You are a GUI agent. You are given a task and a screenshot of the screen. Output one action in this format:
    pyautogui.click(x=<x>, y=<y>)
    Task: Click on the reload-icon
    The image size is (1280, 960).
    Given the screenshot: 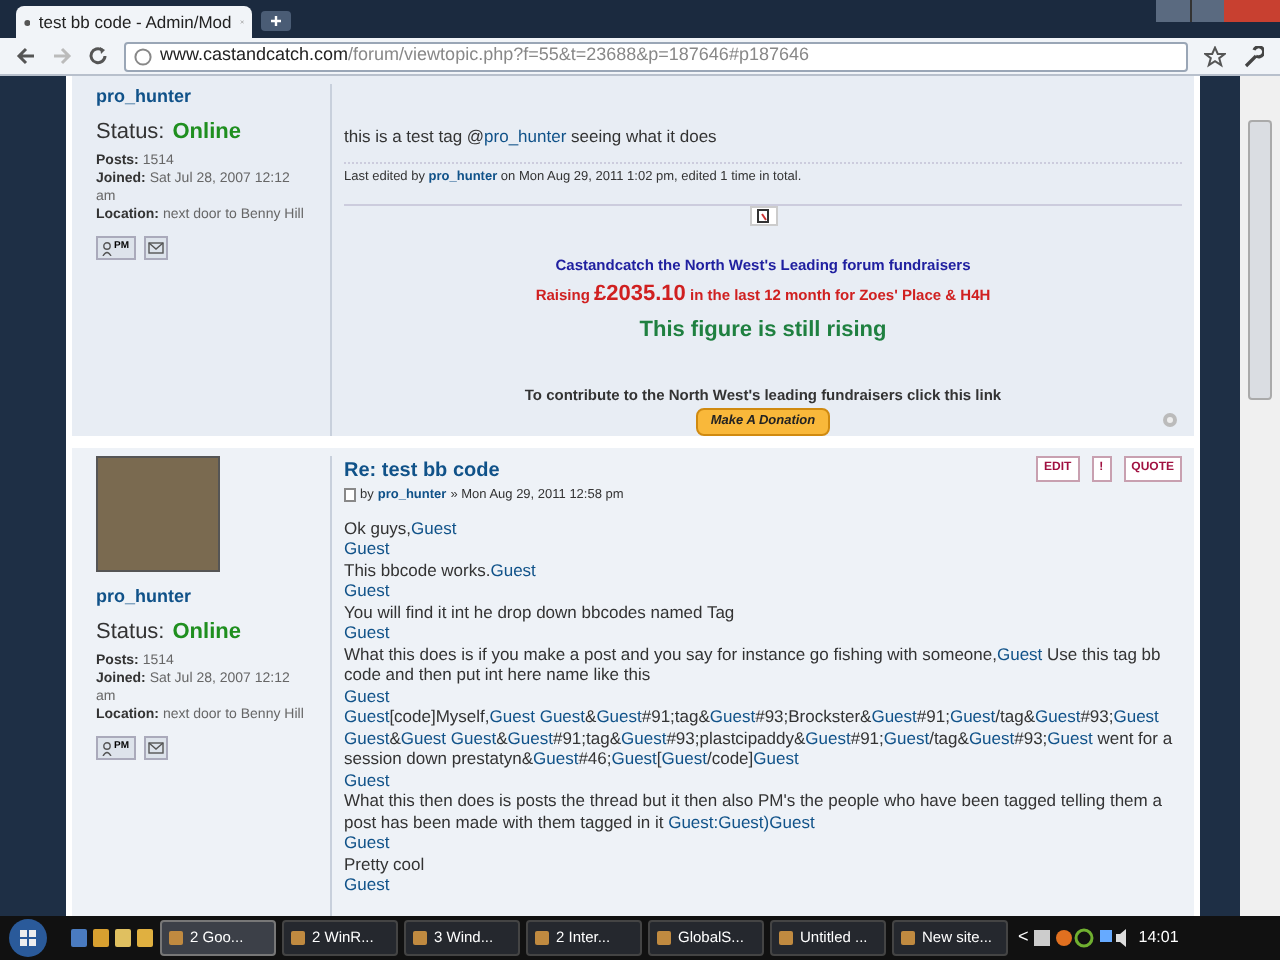 What is the action you would take?
    pyautogui.click(x=98, y=56)
    